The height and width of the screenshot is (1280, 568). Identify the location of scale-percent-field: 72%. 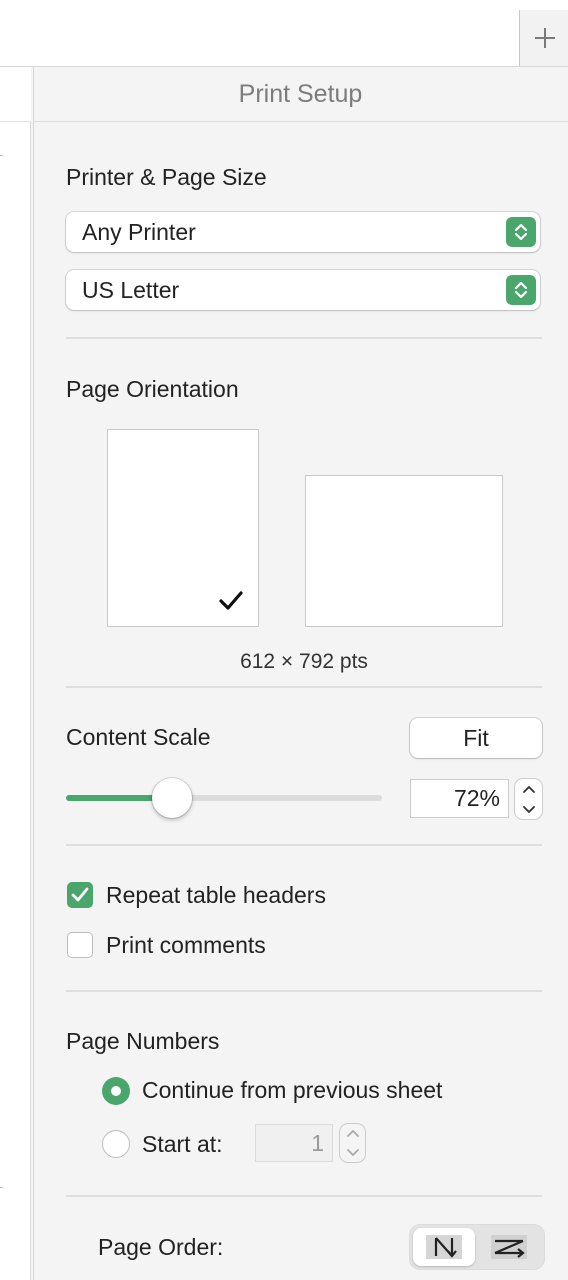
(459, 798).